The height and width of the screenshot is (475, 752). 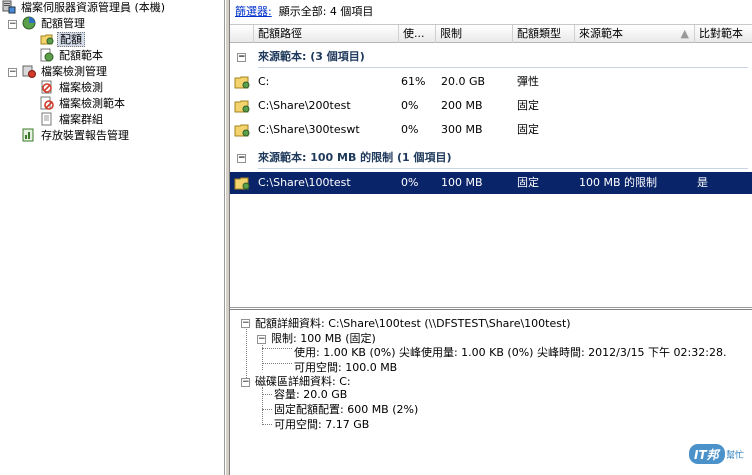 What do you see at coordinates (462, 129) in the screenshot?
I see `cell-limit: 300 MB` at bounding box center [462, 129].